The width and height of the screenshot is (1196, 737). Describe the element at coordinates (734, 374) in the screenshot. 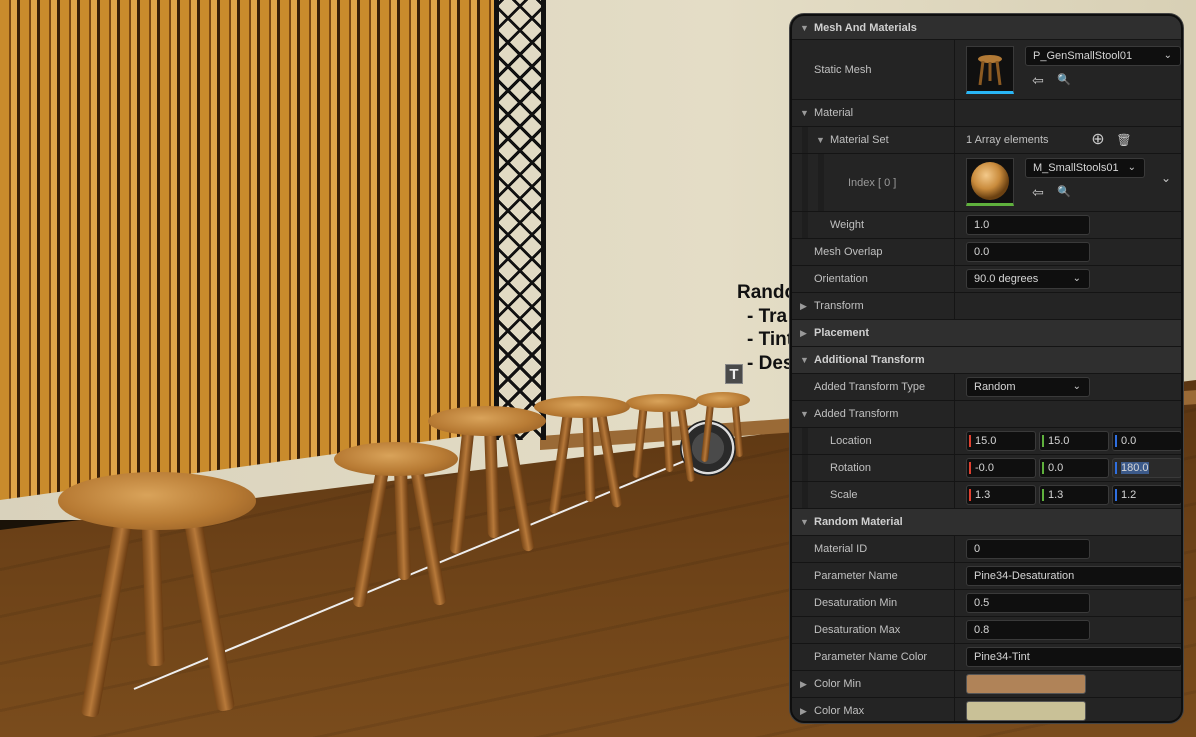

I see `text-actor-icon: T` at that location.